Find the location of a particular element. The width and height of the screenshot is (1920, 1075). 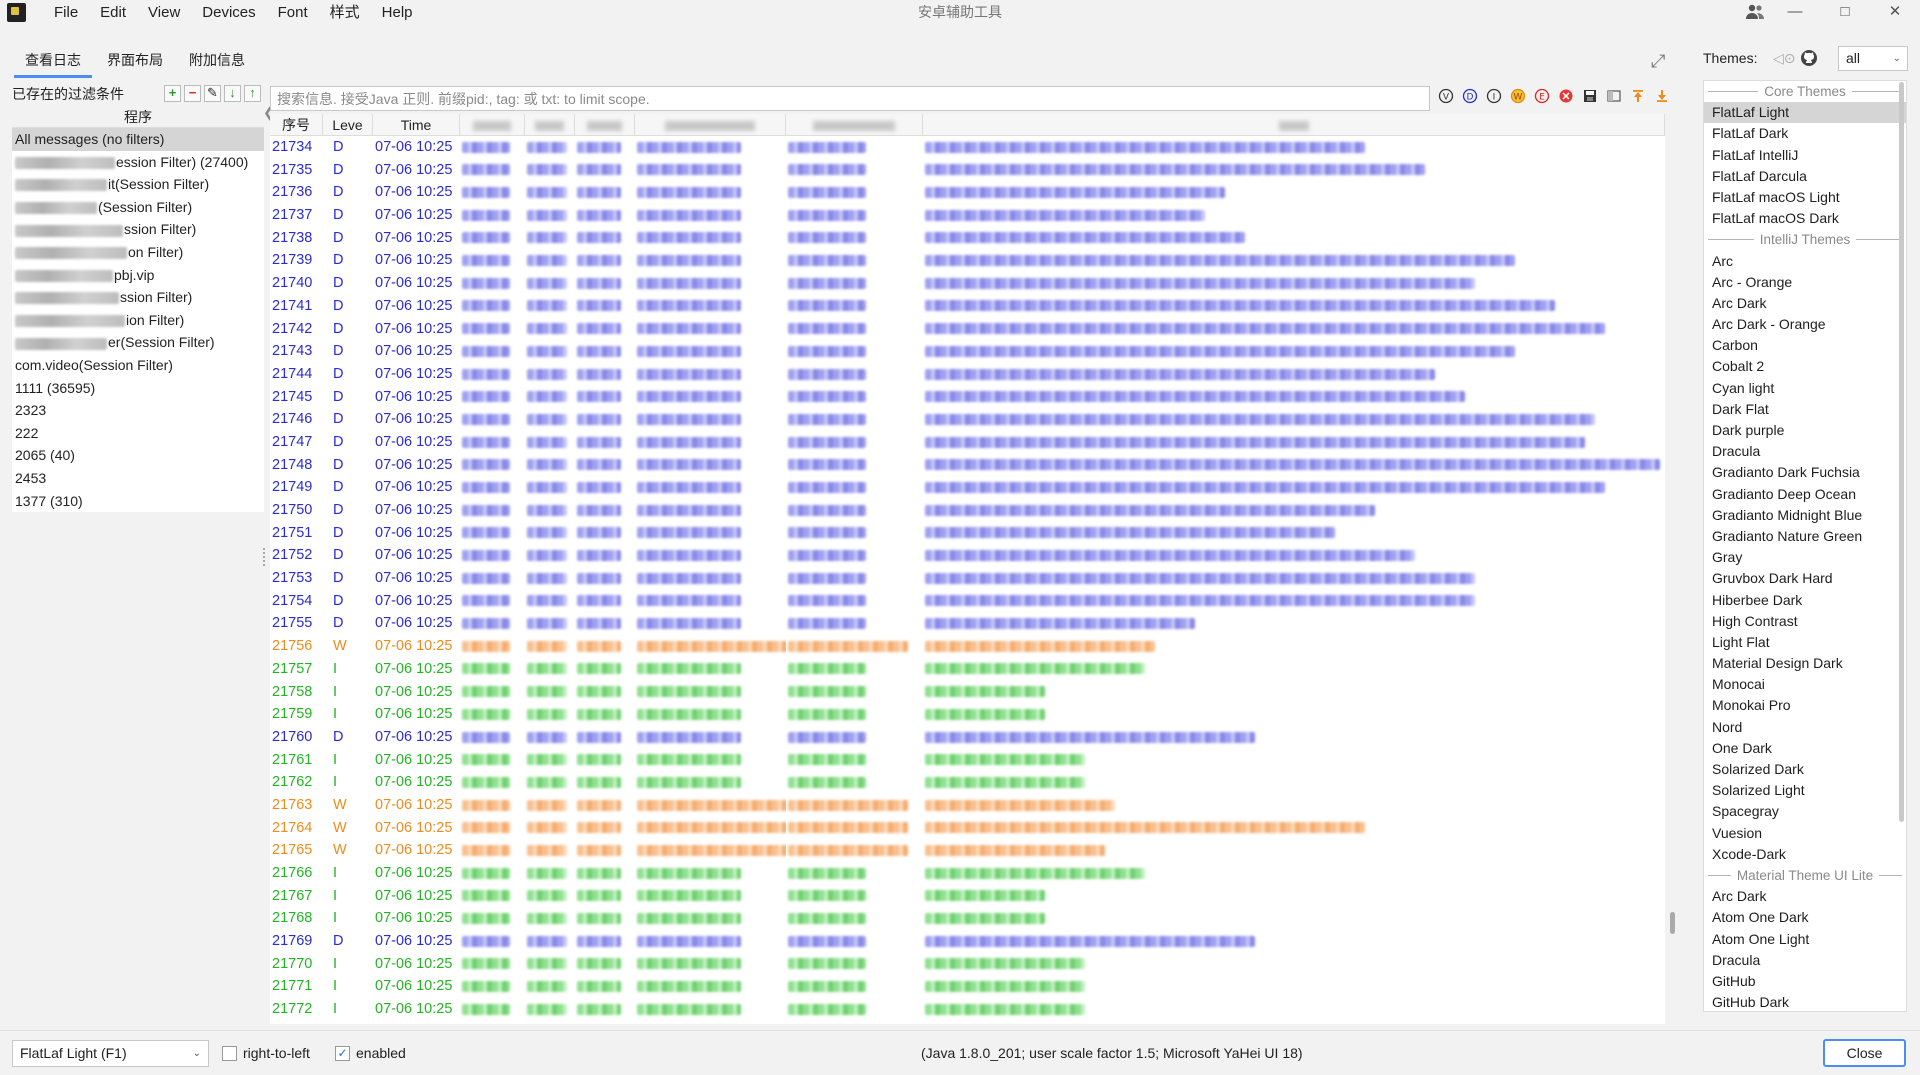

log-row: 21758 I 07-06 10:25 is located at coordinates (967, 692).